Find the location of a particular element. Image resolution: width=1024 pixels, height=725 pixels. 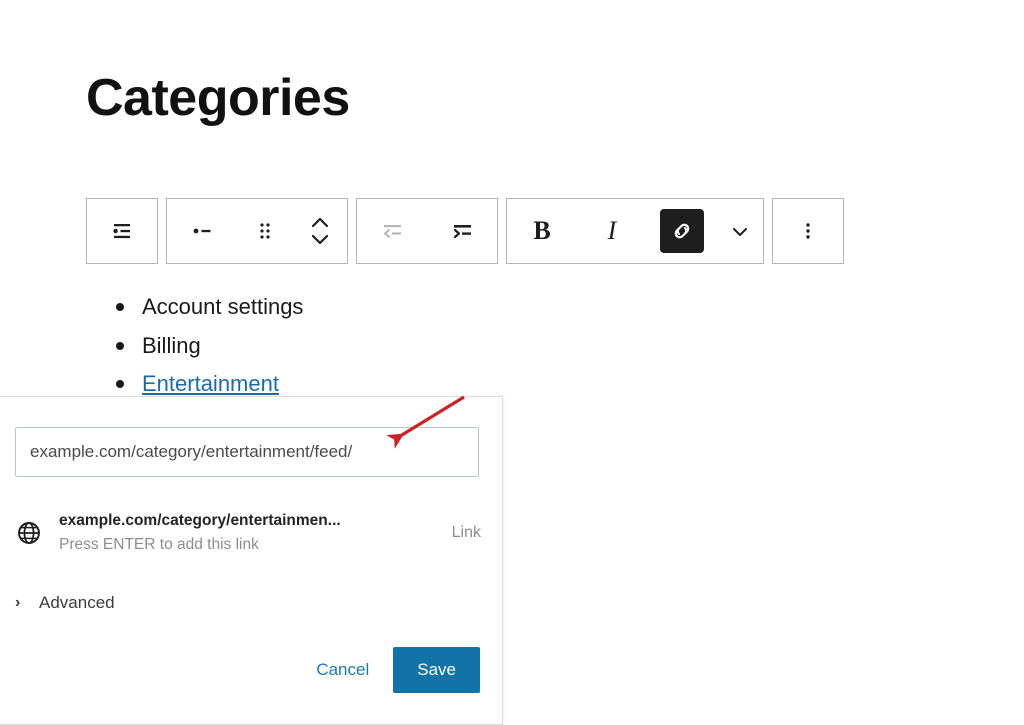

chevron-up-down-icon is located at coordinates (320, 231).